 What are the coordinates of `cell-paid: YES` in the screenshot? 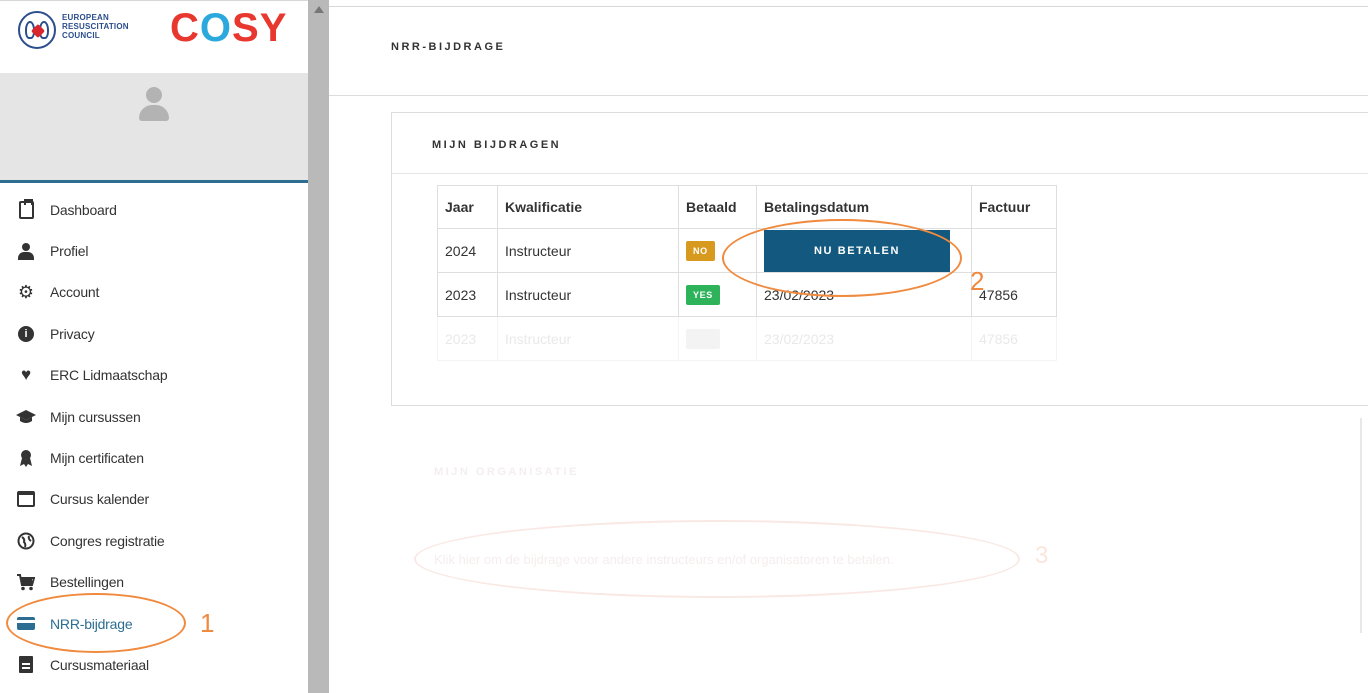 It's located at (717, 338).